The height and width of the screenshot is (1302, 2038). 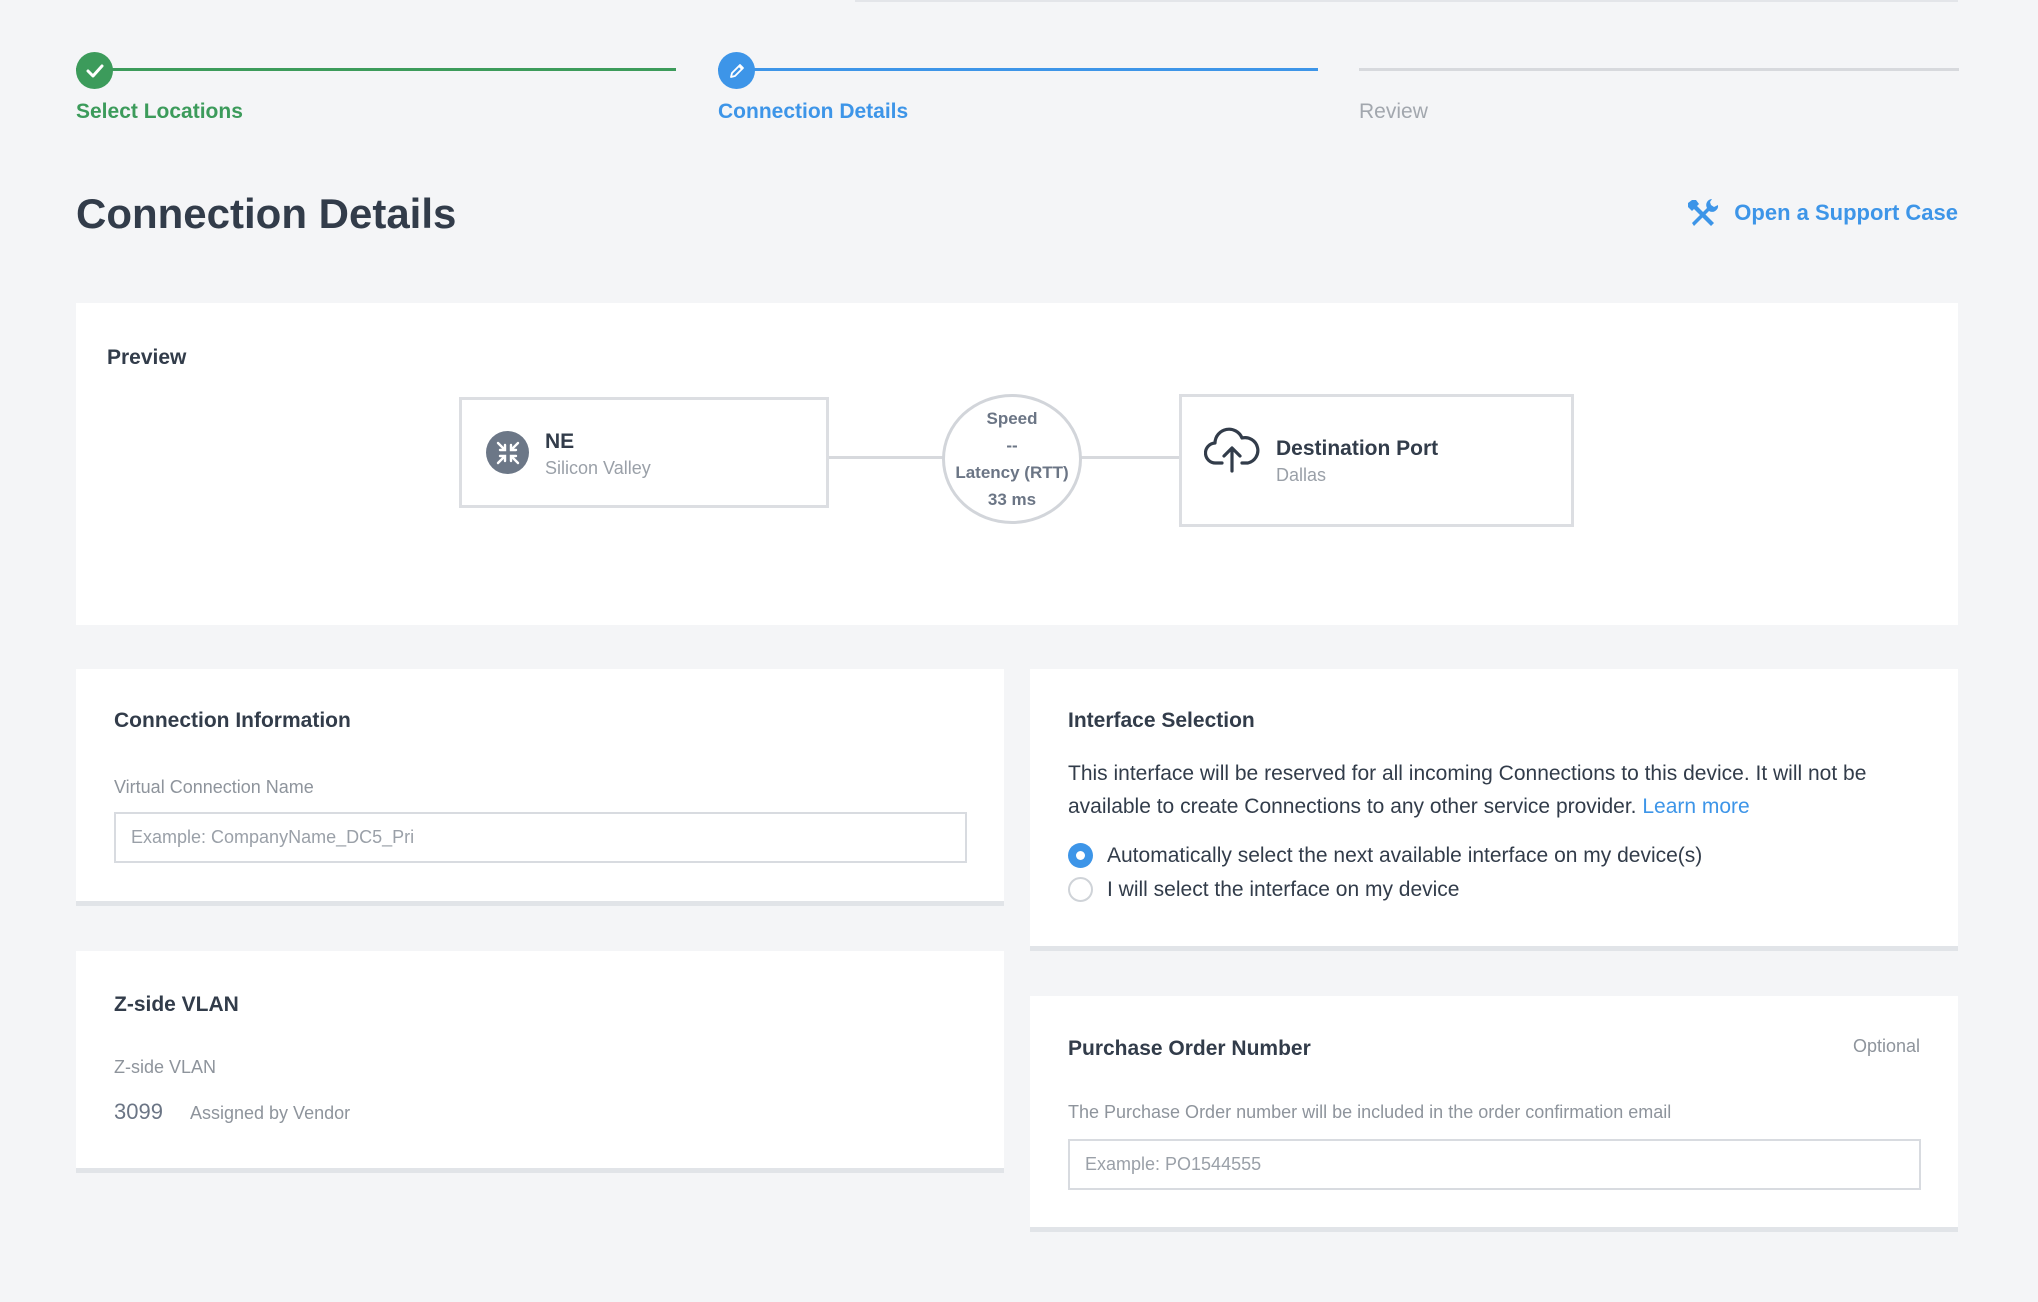 I want to click on learn-more-link: Learn more, so click(x=1695, y=806).